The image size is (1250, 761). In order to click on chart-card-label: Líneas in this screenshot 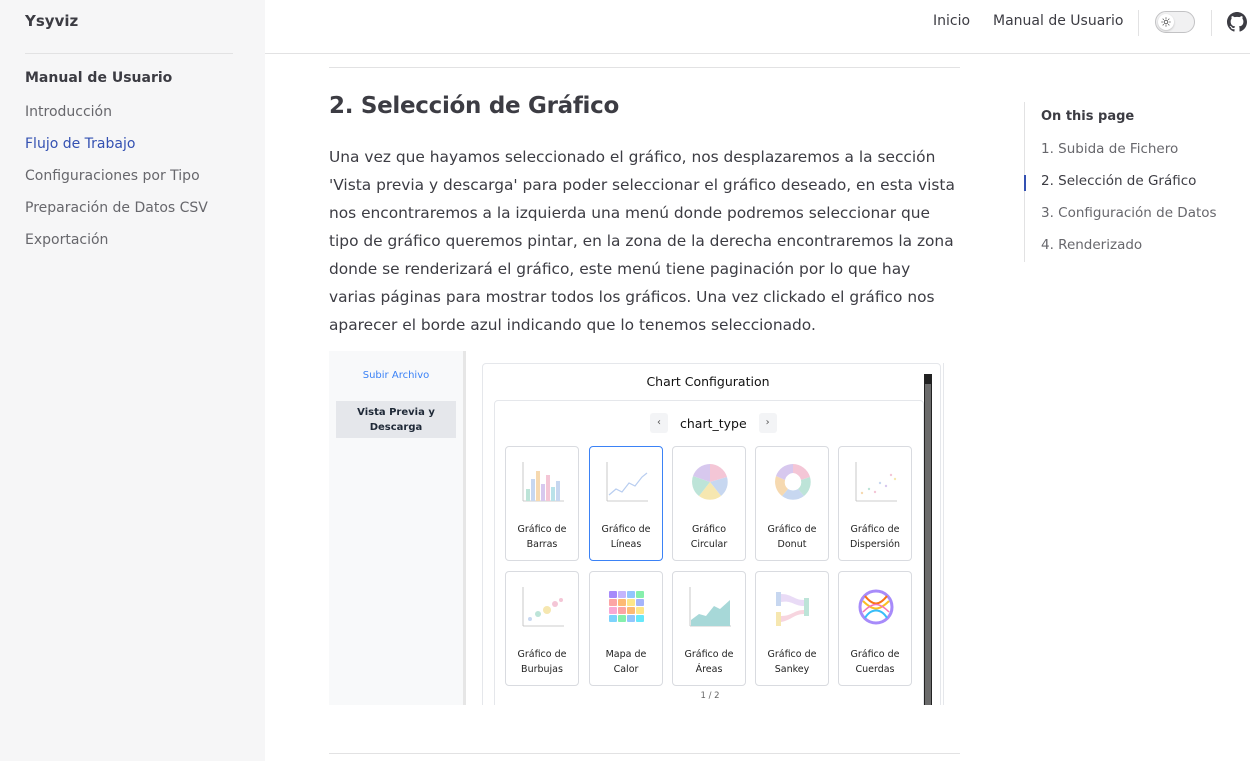, I will do `click(626, 544)`.